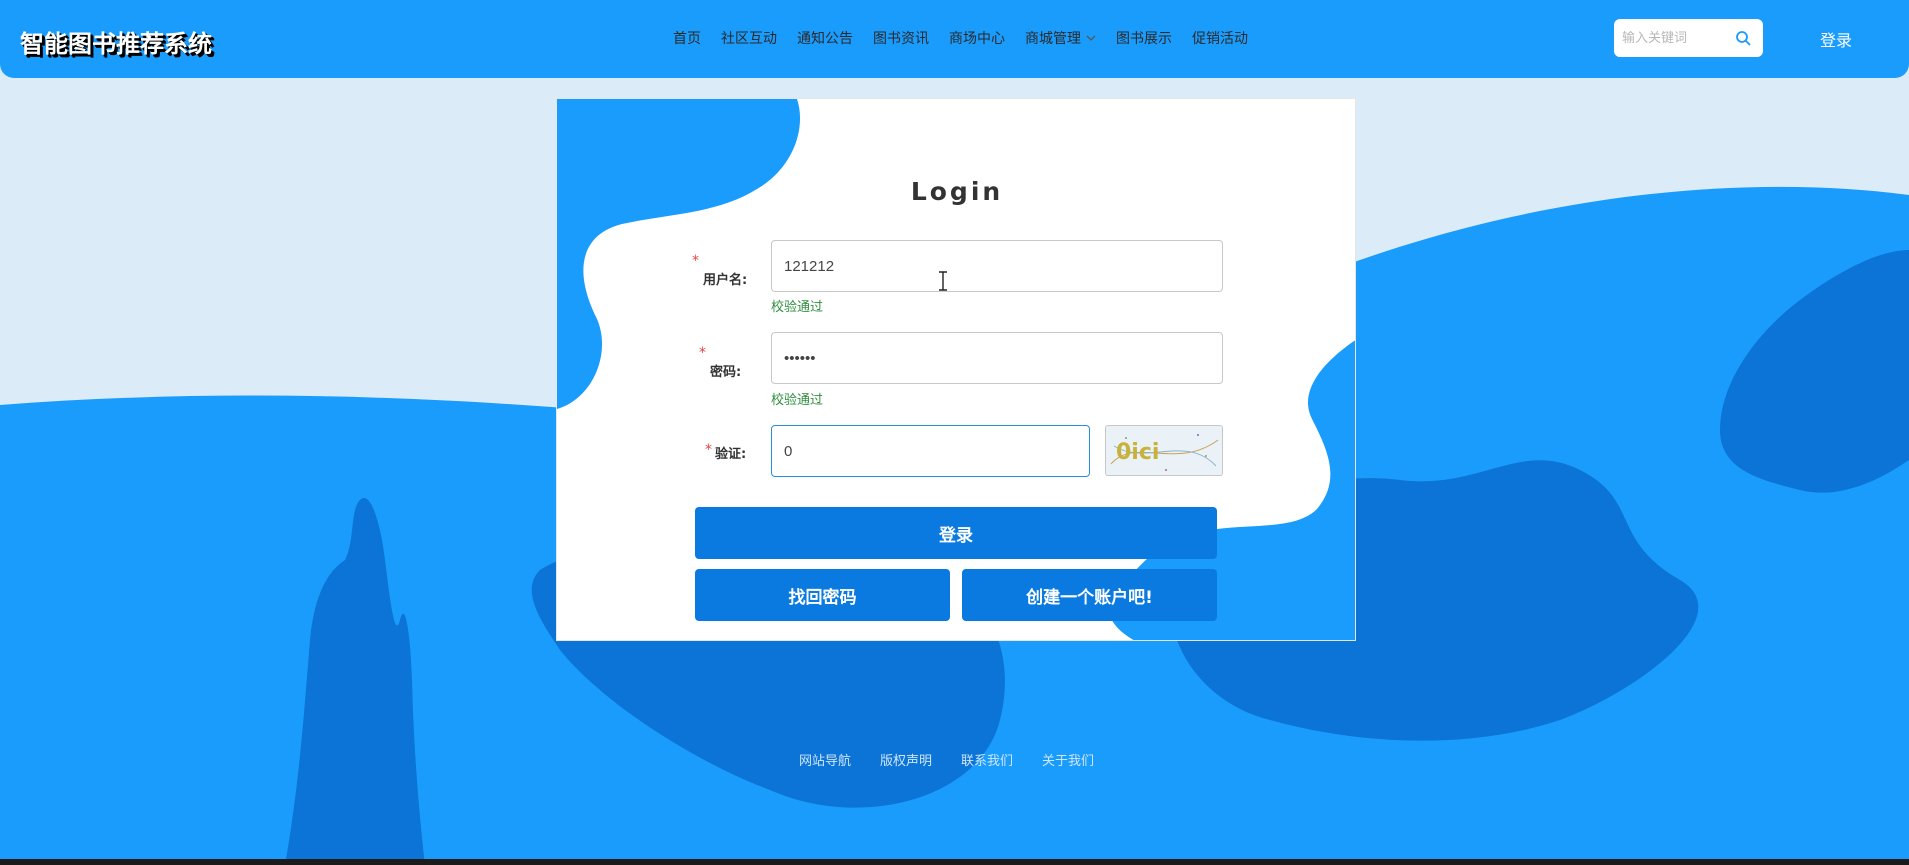 Image resolution: width=1909 pixels, height=865 pixels. I want to click on password-valid-message: 校验通过, so click(797, 400).